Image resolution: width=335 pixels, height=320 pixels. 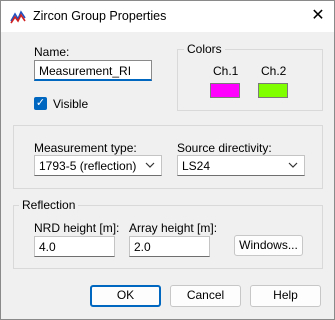 What do you see at coordinates (173, 228) in the screenshot?
I see `array-height-label: Array height [m]:` at bounding box center [173, 228].